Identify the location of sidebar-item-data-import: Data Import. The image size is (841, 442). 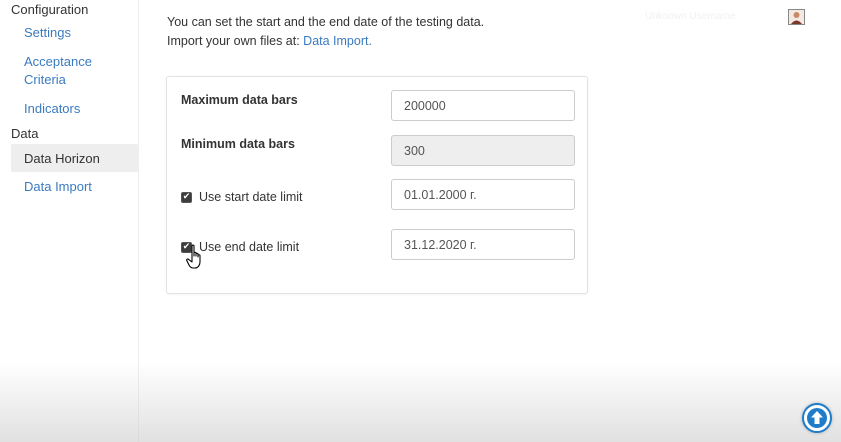
(58, 187).